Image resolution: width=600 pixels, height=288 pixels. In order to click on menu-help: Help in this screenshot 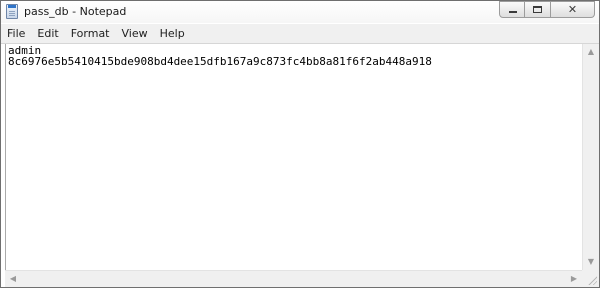, I will do `click(172, 33)`.